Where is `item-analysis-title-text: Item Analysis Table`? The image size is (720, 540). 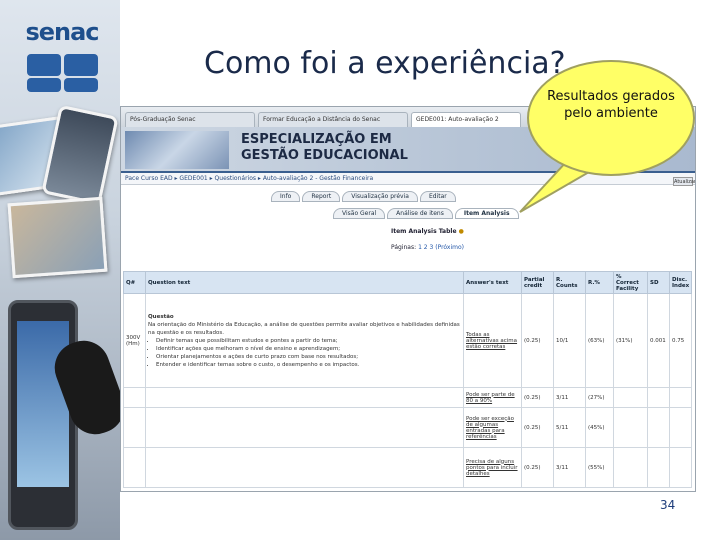 item-analysis-title-text: Item Analysis Table is located at coordinates (424, 231).